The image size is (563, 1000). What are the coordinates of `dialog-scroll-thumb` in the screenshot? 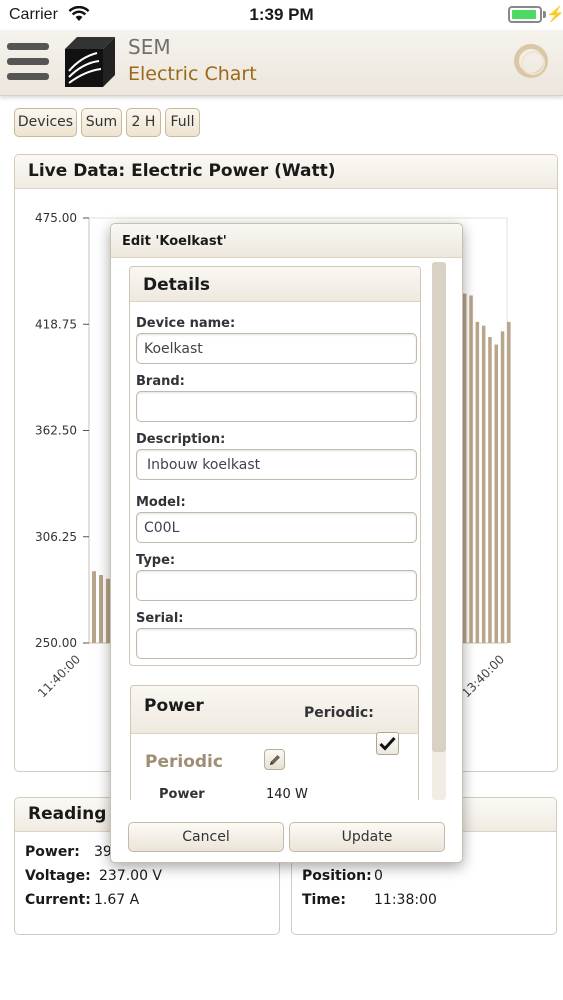 It's located at (439, 507).